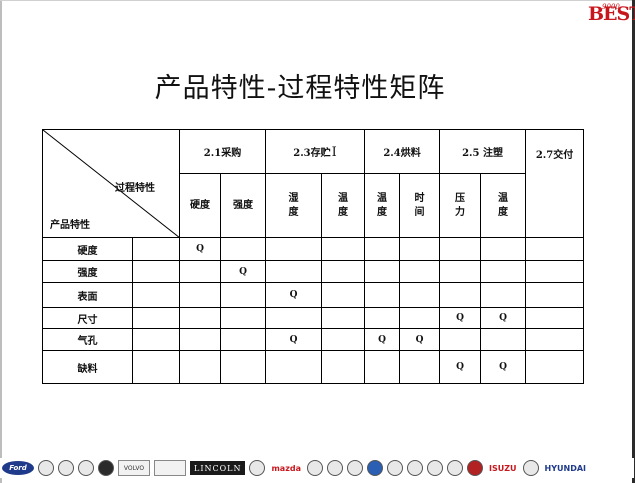 This screenshot has width=635, height=483. I want to click on car-brand-logo-bar: Ford VOLVO LINCOLN mazda ISUZU HYUNDAI, so click(317, 468).